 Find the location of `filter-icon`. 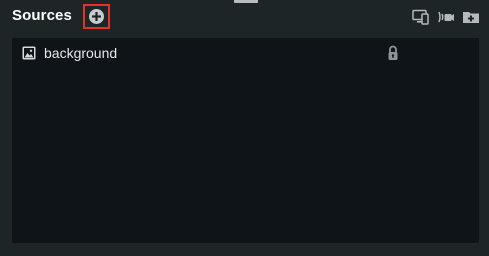

filter-icon is located at coordinates (446, 17).